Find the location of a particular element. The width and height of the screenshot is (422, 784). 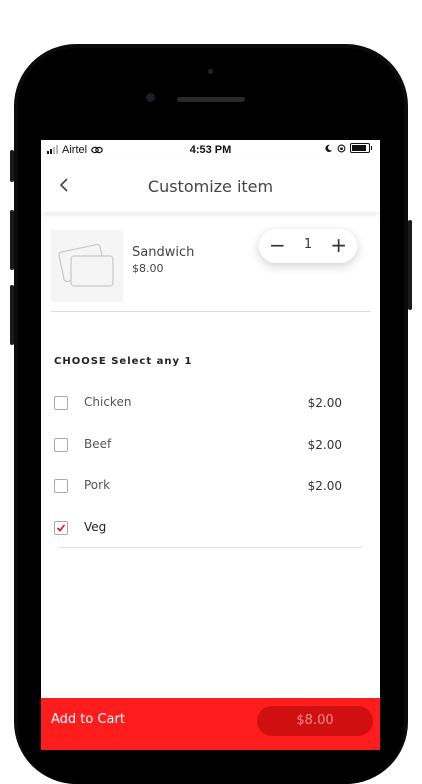

earpiece-speaker is located at coordinates (211, 99).